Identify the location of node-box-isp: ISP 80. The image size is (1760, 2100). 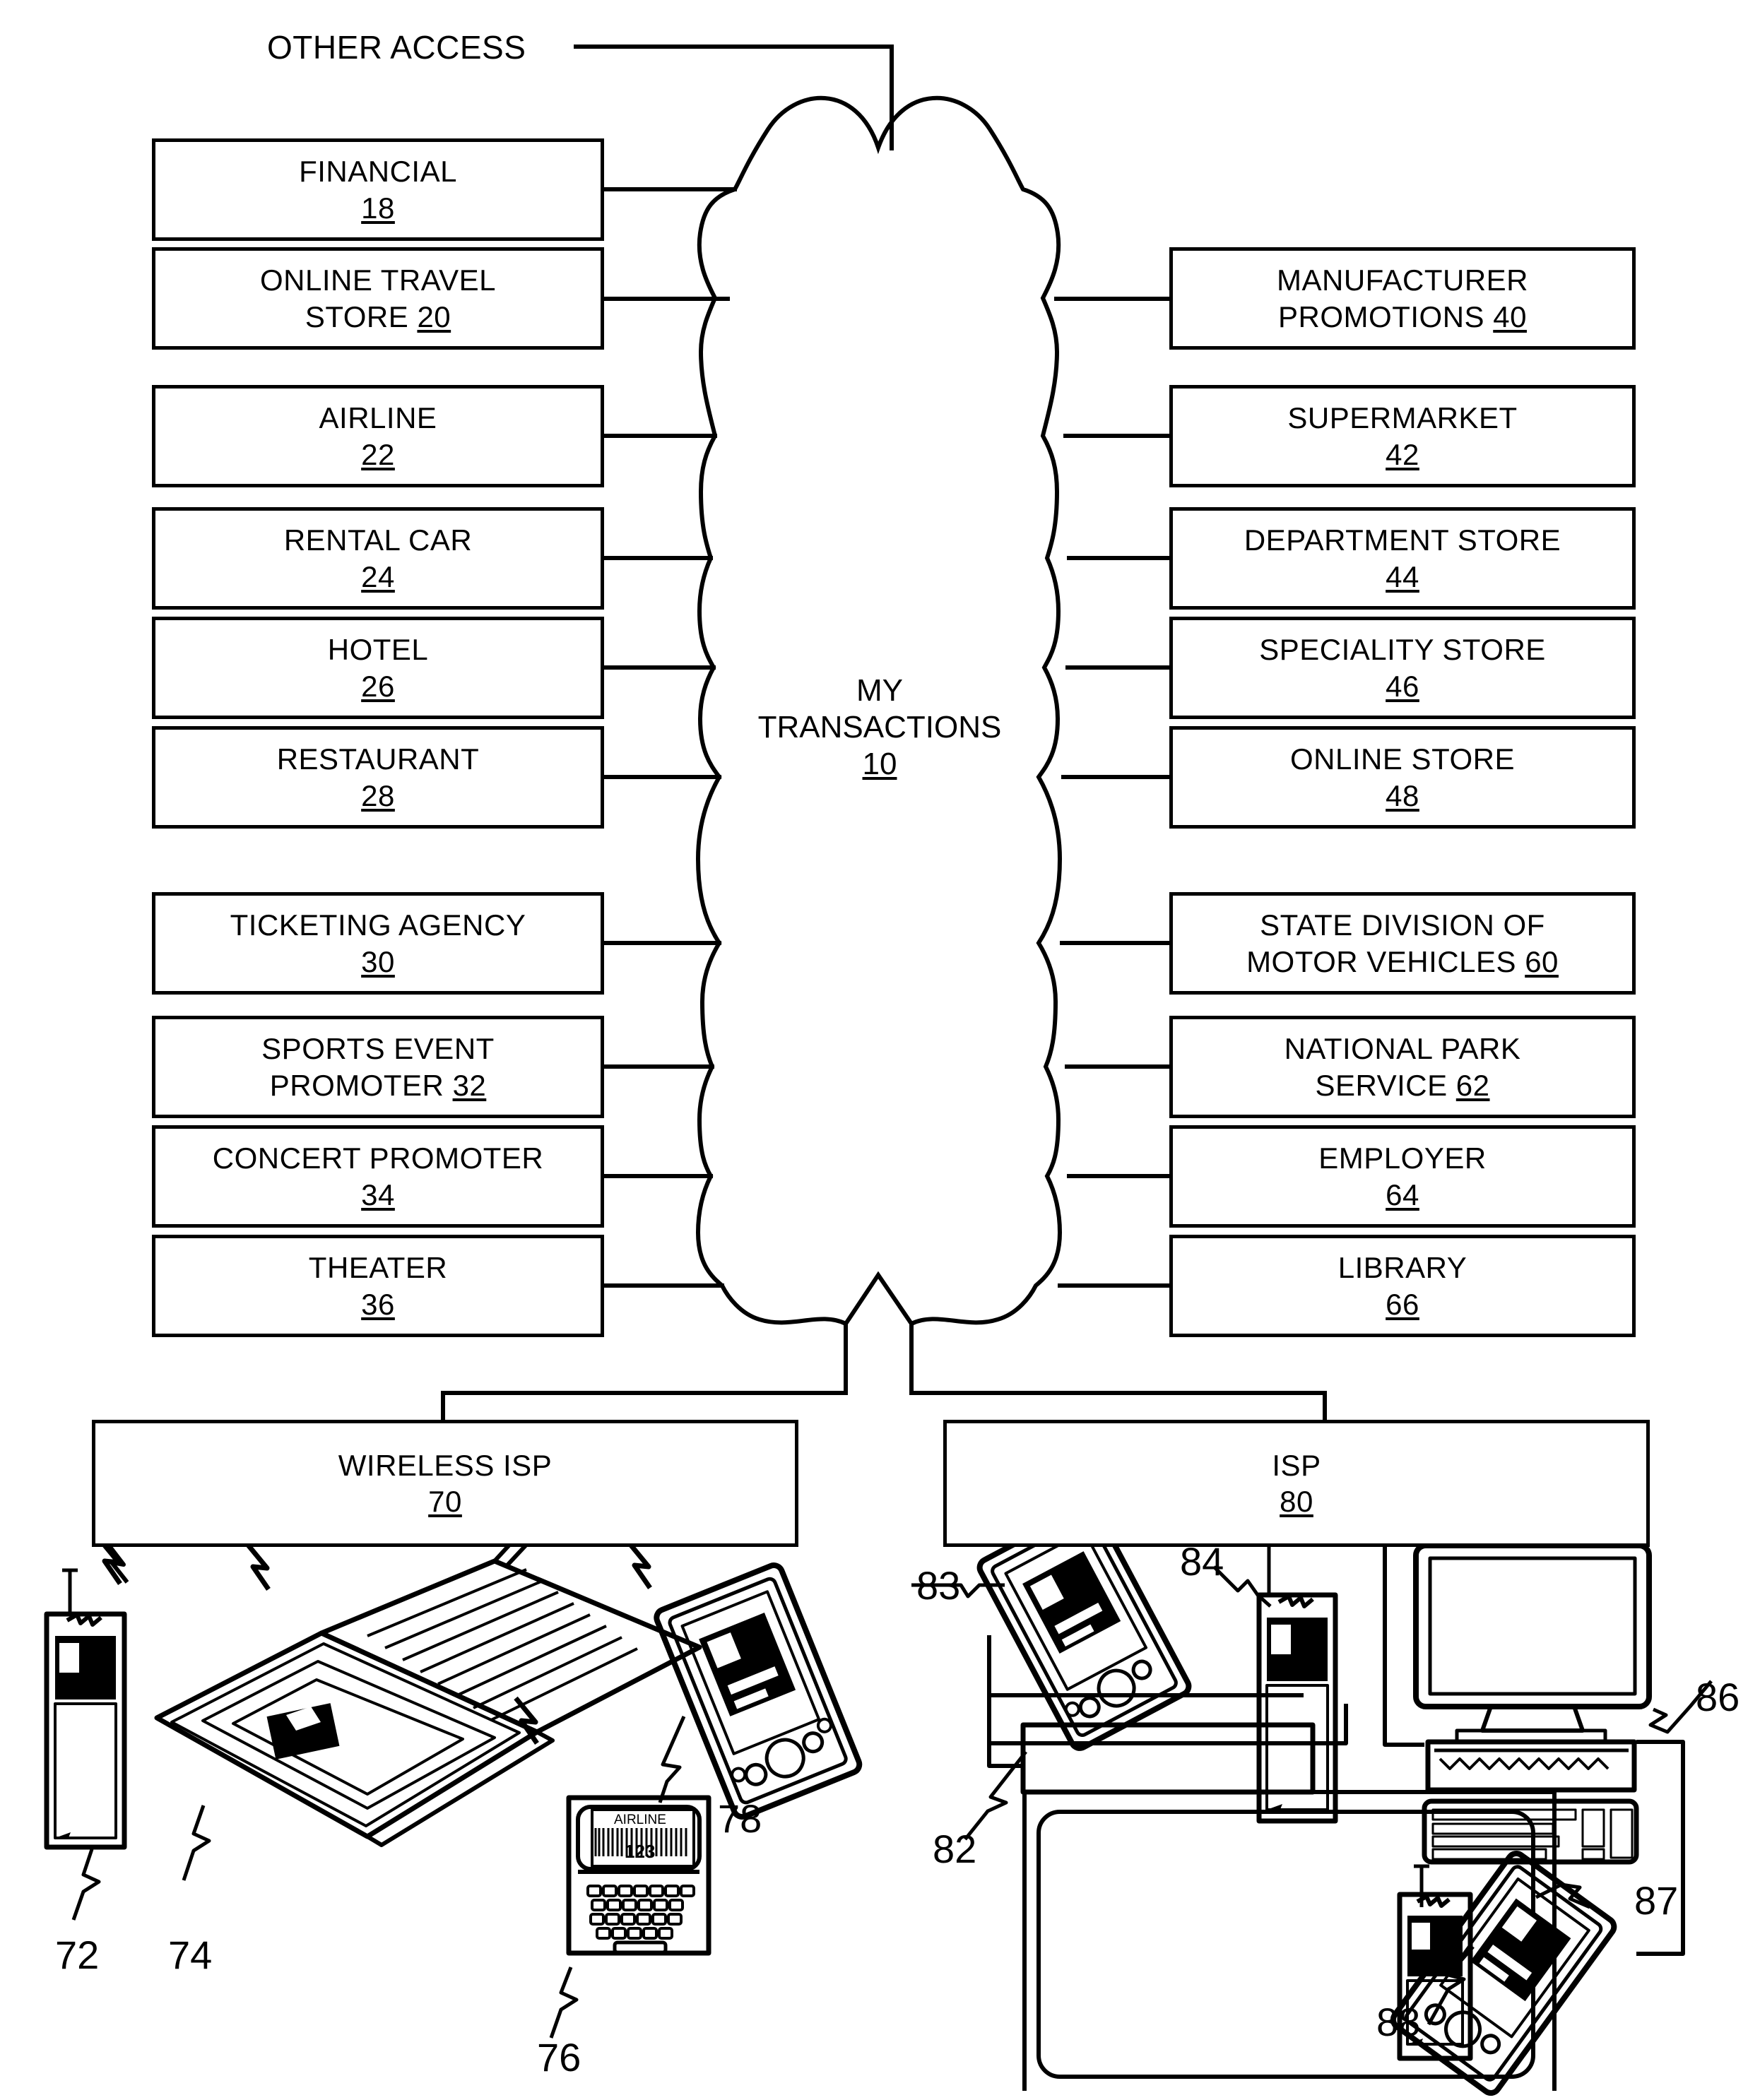
(1296, 1483).